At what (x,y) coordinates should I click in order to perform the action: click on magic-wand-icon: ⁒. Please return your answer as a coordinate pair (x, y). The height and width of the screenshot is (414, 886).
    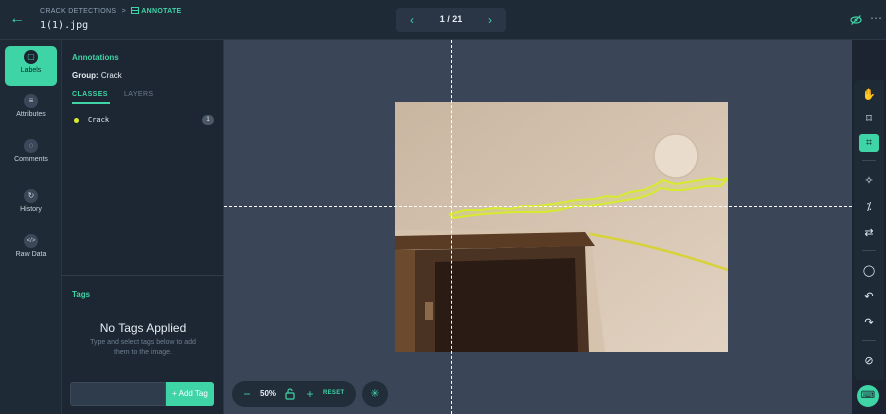
    Looking at the image, I should click on (869, 207).